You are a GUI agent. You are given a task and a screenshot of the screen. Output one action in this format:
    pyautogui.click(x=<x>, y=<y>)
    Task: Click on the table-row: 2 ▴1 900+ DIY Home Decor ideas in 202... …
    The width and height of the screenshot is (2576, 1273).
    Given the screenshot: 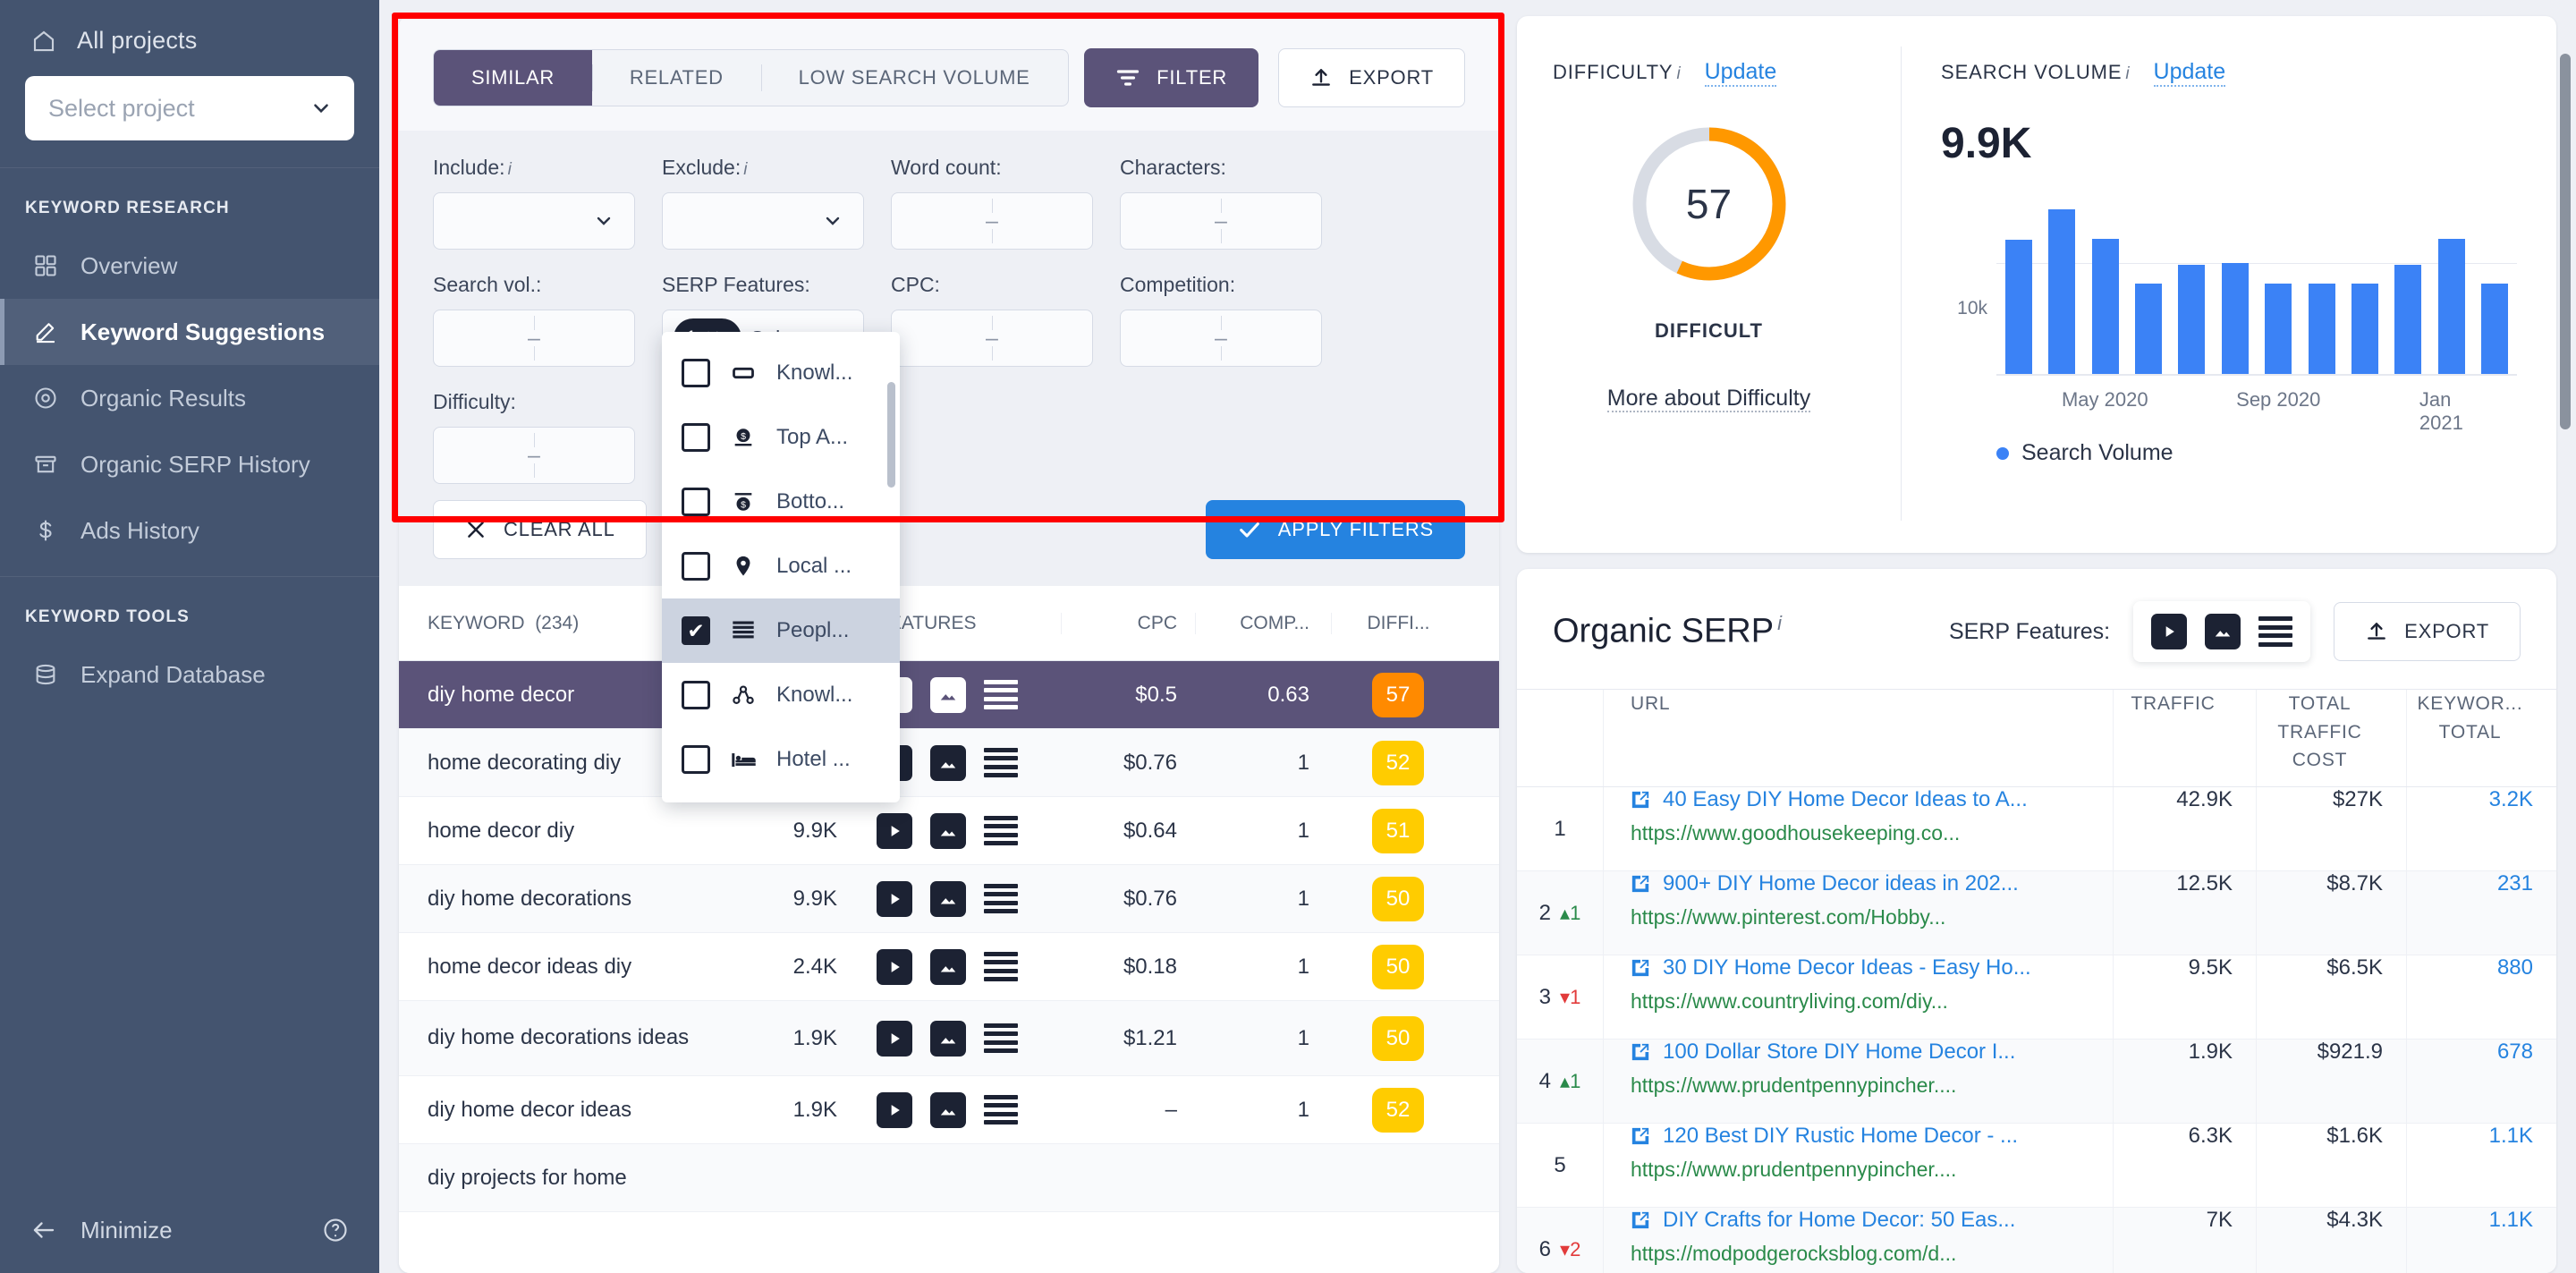 What is the action you would take?
    pyautogui.click(x=2036, y=913)
    